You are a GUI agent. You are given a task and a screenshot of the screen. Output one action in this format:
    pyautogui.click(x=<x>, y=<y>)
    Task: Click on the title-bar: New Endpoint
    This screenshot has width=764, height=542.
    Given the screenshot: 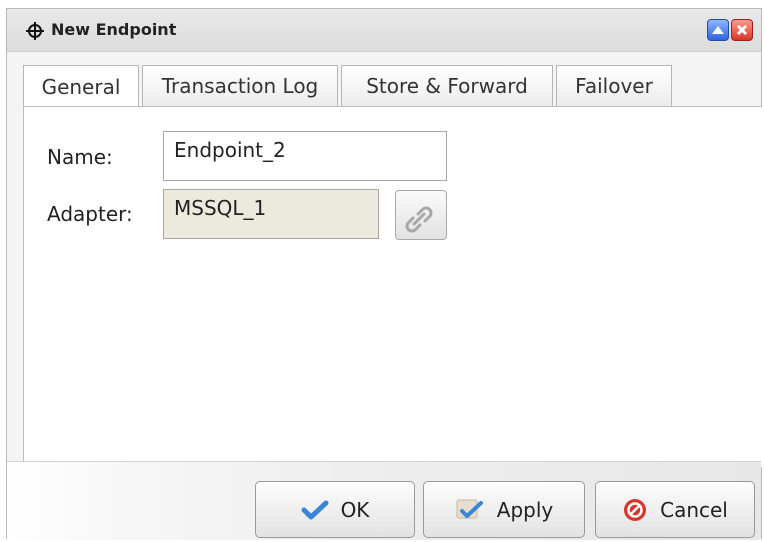 What is the action you would take?
    pyautogui.click(x=384, y=30)
    